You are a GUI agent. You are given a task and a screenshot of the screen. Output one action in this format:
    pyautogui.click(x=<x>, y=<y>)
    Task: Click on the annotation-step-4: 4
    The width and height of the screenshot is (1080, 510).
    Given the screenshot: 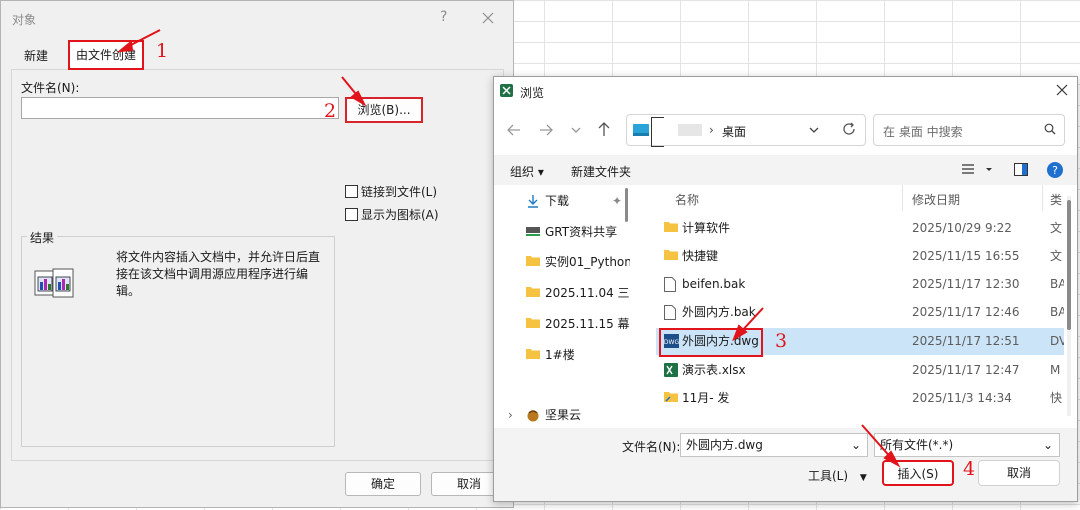 What is the action you would take?
    pyautogui.click(x=969, y=469)
    